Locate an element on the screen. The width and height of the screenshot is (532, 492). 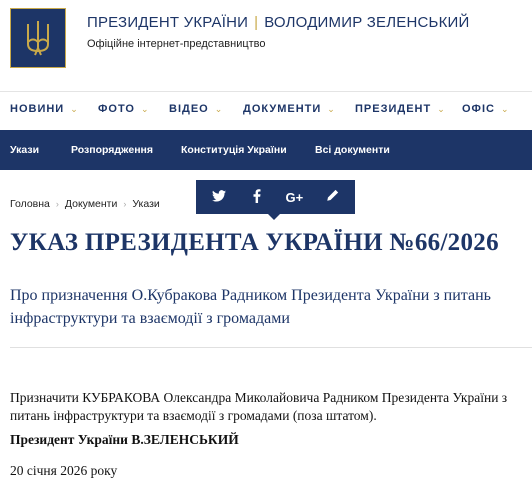
site-title-name: ВОЛОДИМИР ЗЕЛЕНСЬКИЙ is located at coordinates (367, 22).